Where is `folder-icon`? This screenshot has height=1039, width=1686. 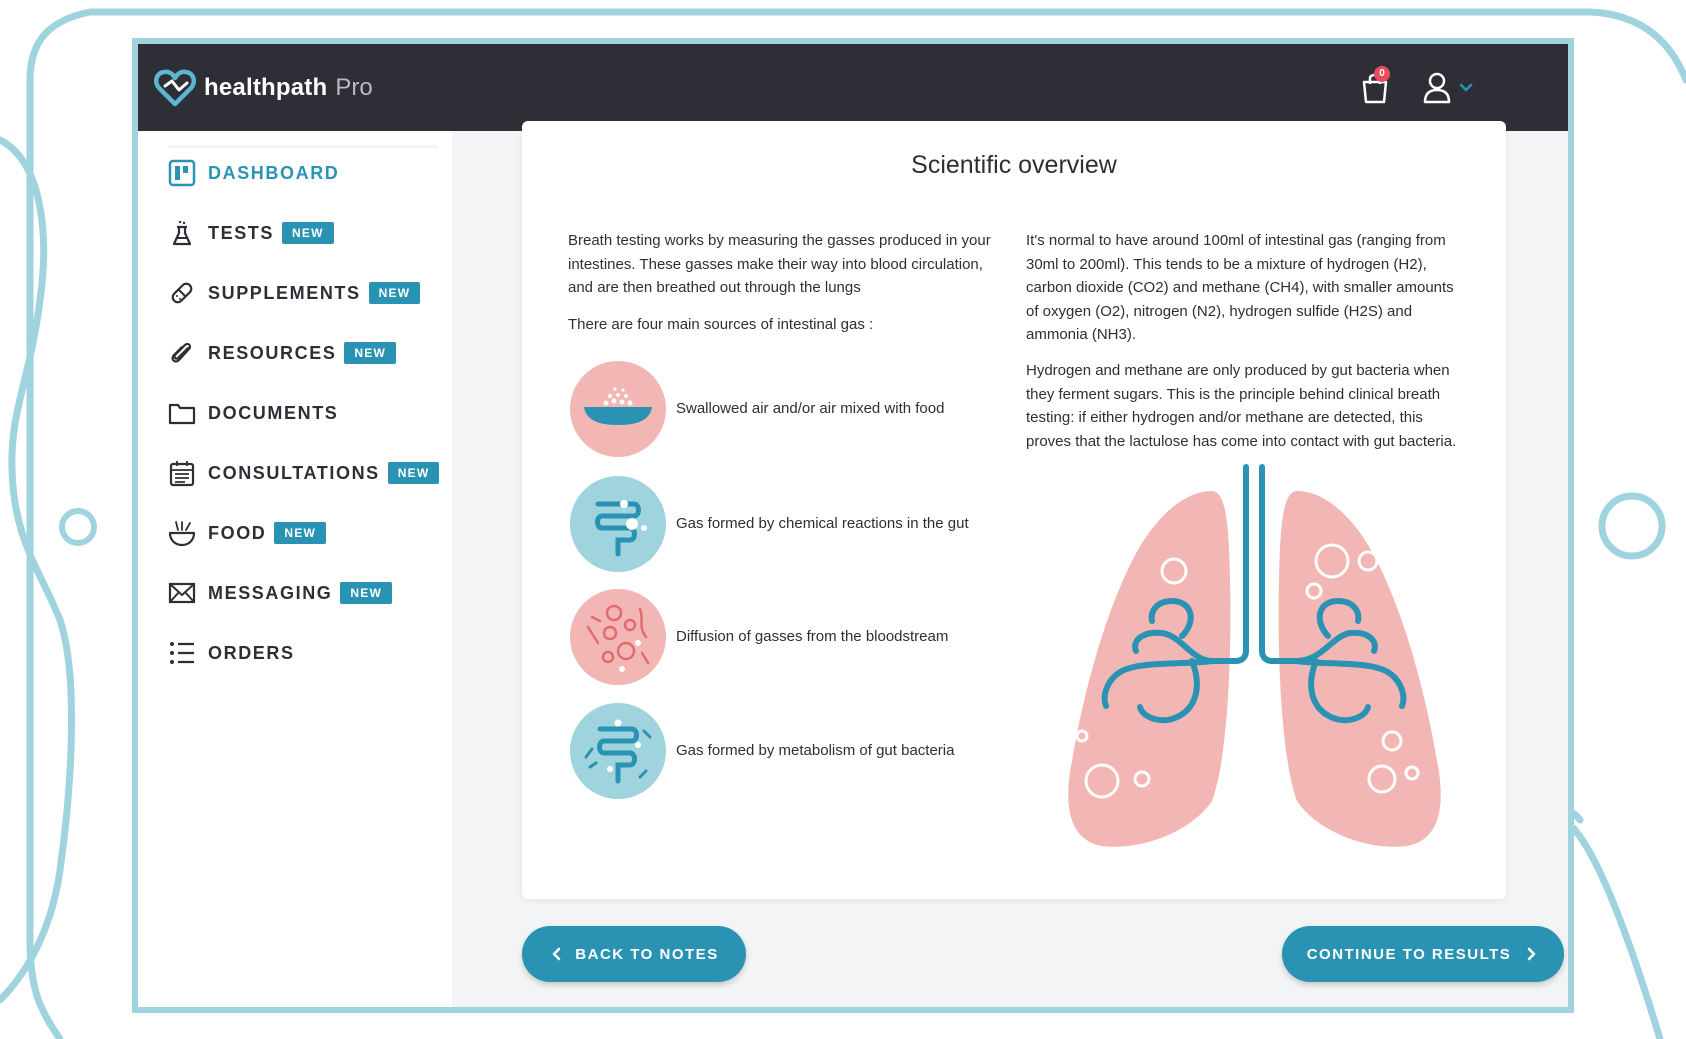
folder-icon is located at coordinates (182, 413).